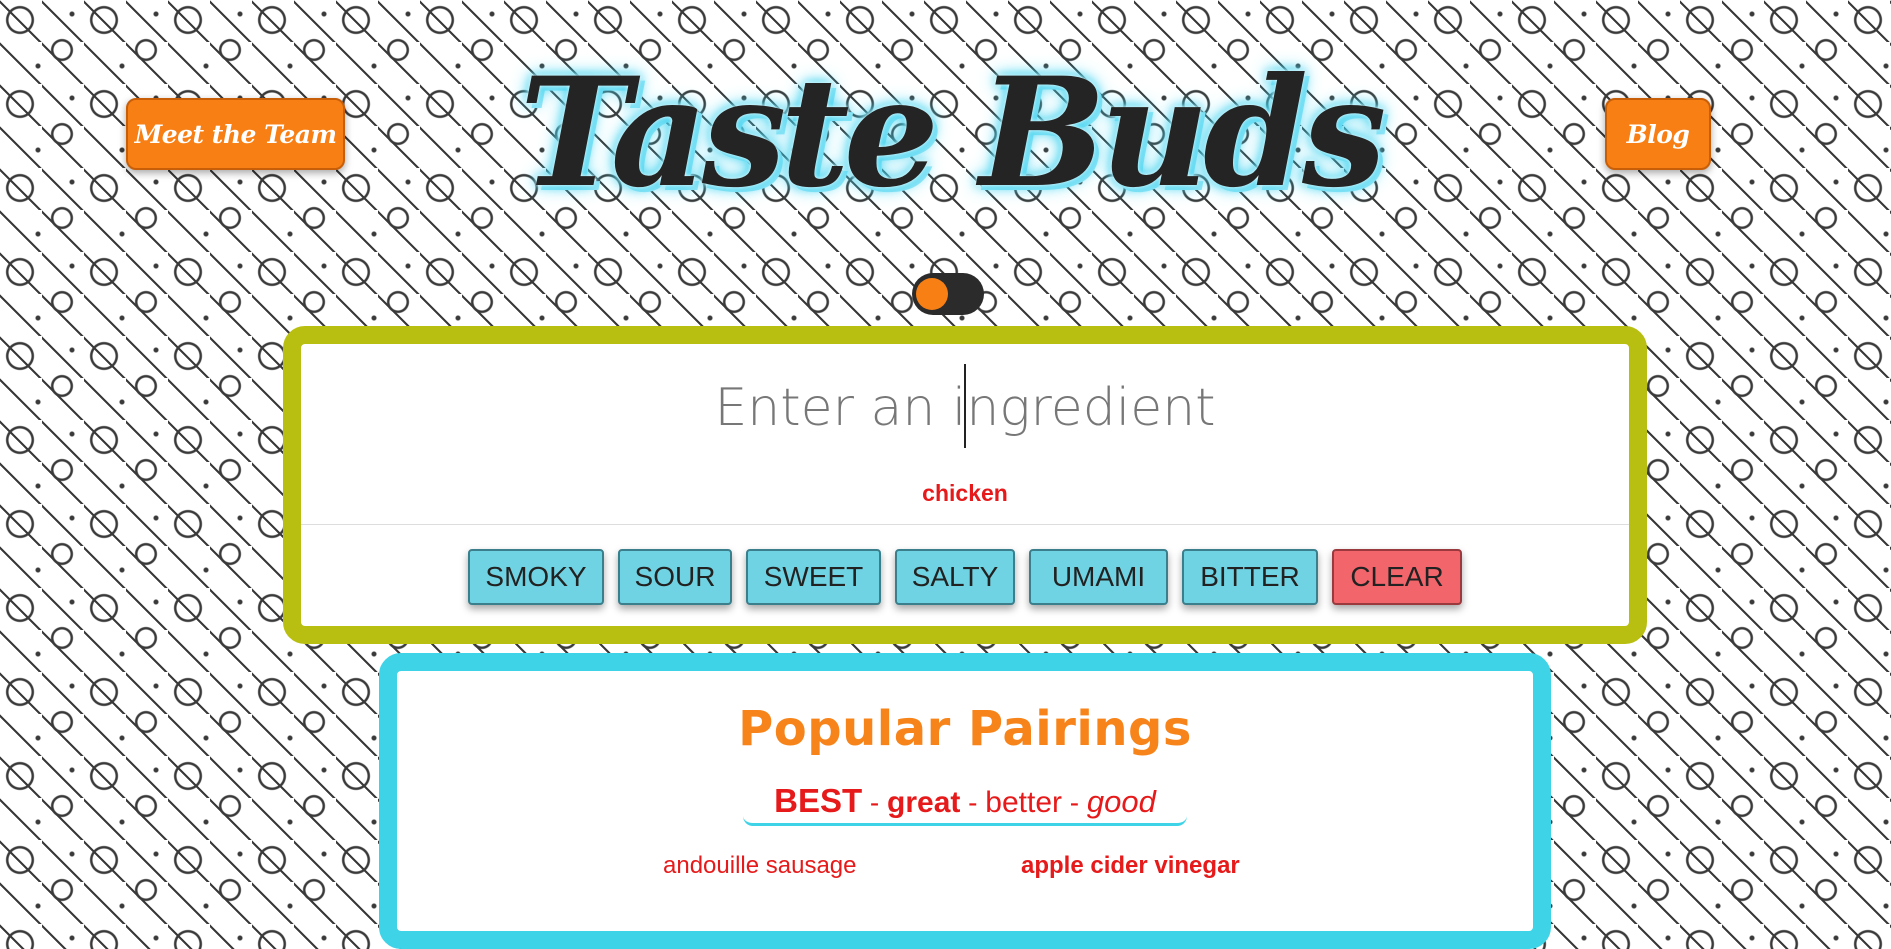  Describe the element at coordinates (818, 800) in the screenshot. I see `legend-best: BEST` at that location.